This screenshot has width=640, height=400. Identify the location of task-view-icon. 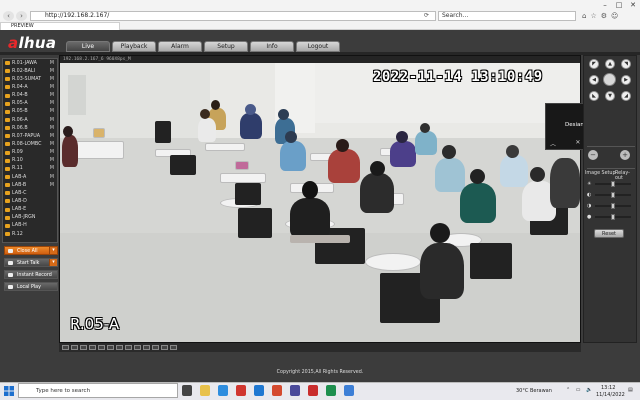
(187, 390).